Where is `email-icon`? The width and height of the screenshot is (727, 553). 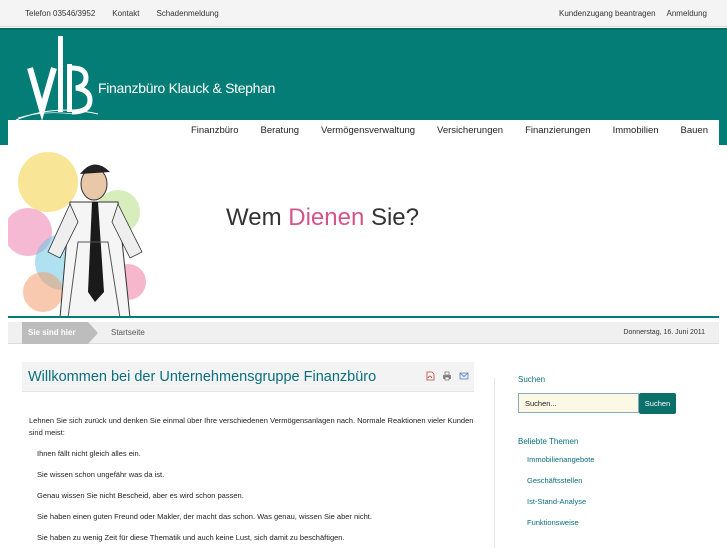 email-icon is located at coordinates (464, 376).